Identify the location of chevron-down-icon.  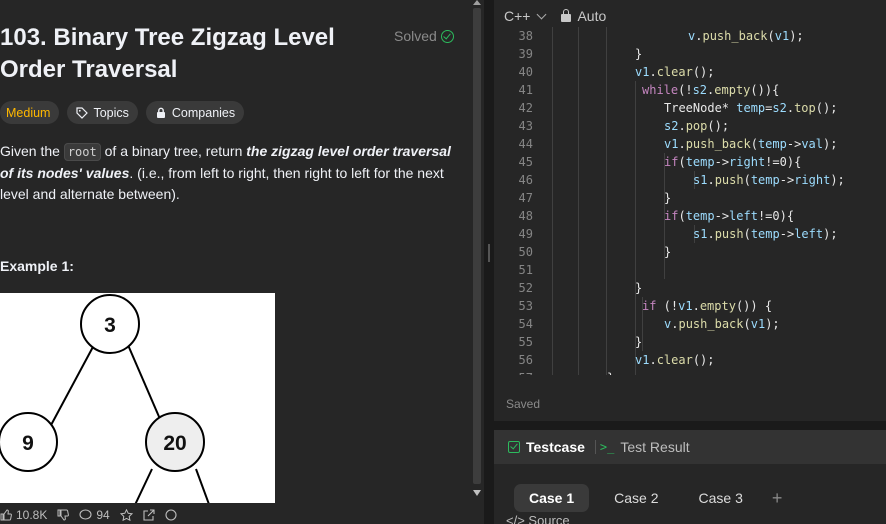
(542, 14).